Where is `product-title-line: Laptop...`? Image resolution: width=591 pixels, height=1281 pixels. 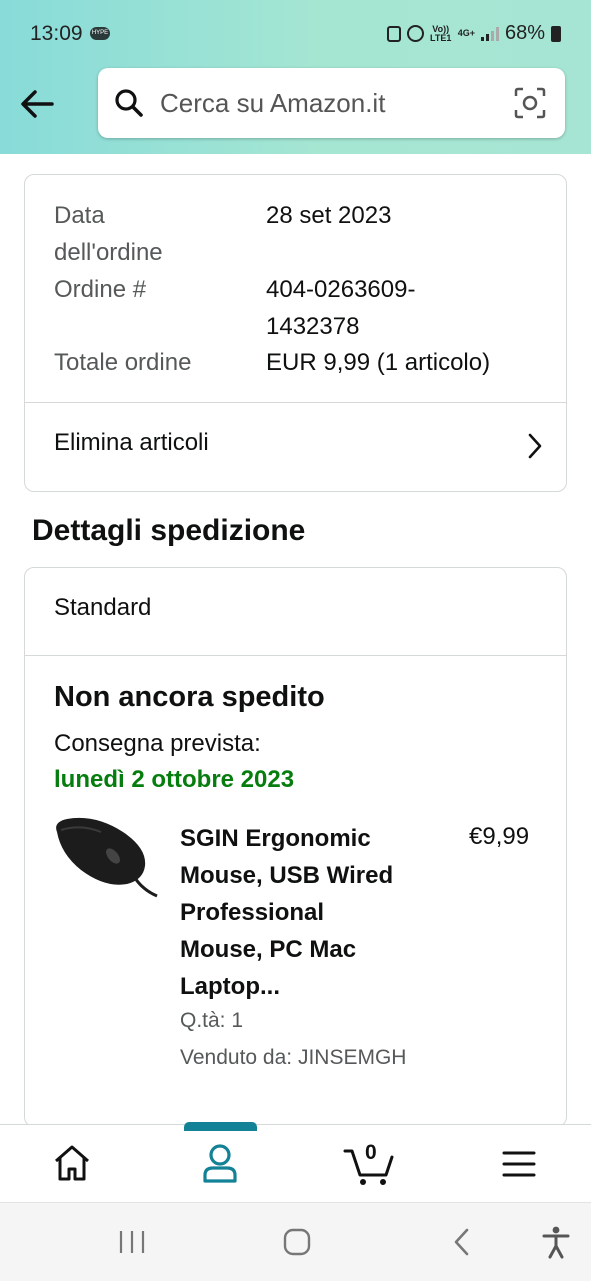
product-title-line: Laptop... is located at coordinates (230, 986).